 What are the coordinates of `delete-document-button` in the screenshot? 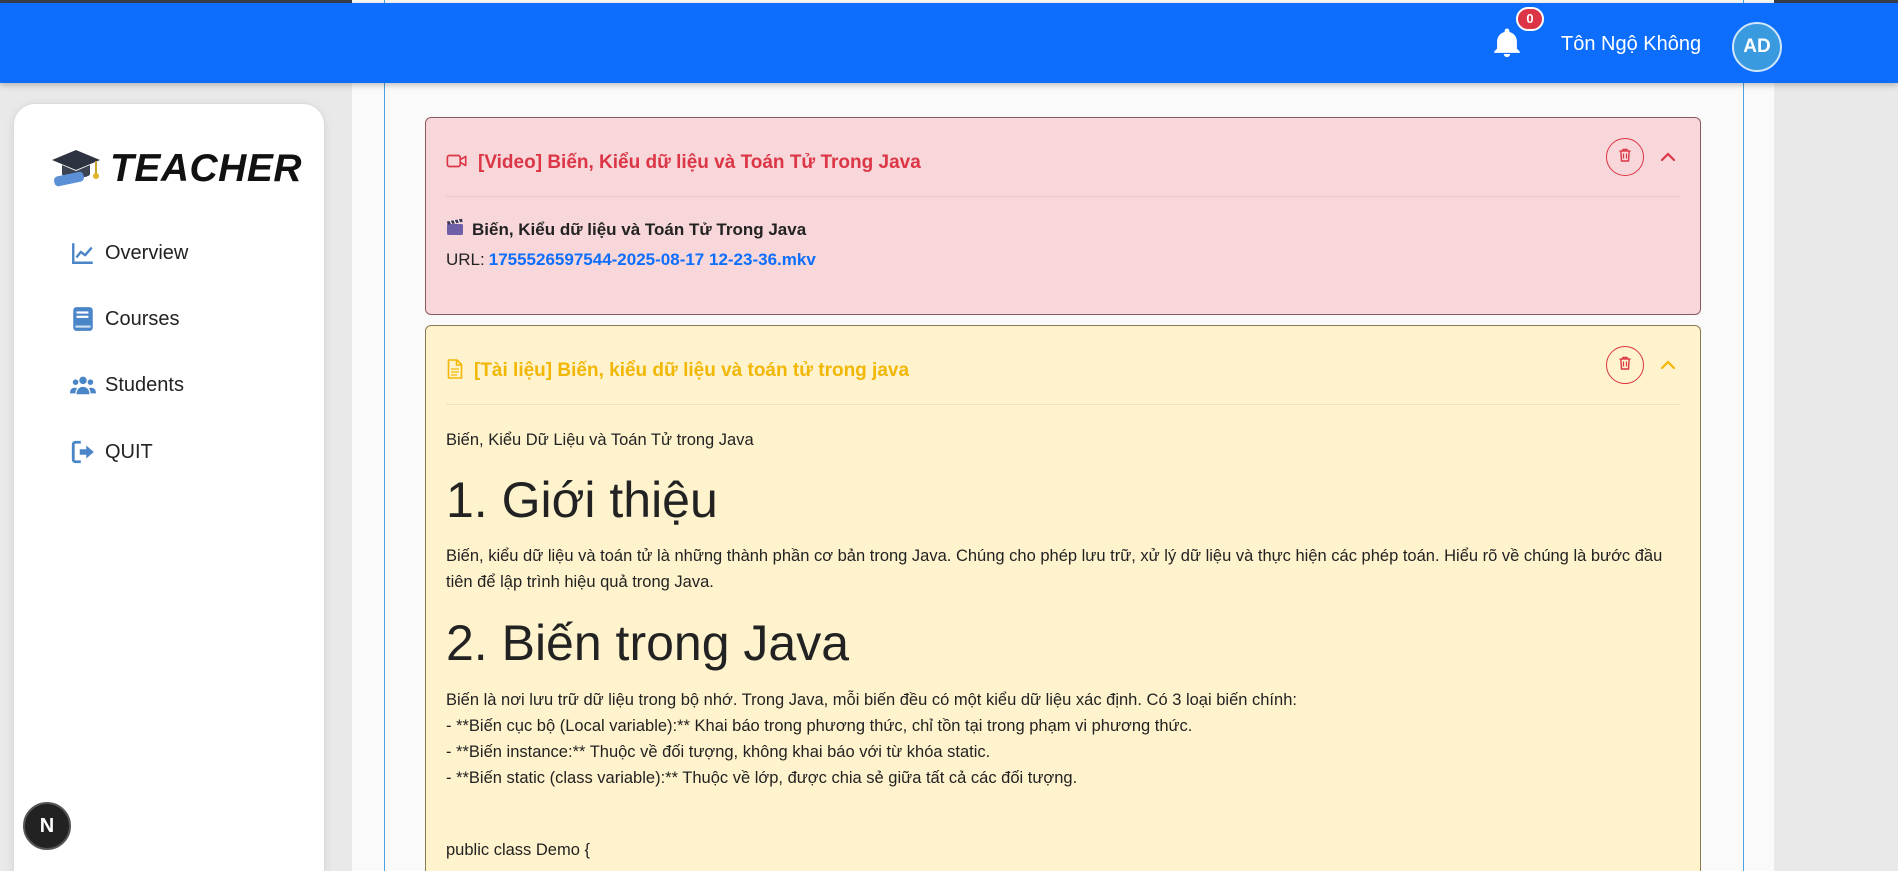 It's located at (1625, 365).